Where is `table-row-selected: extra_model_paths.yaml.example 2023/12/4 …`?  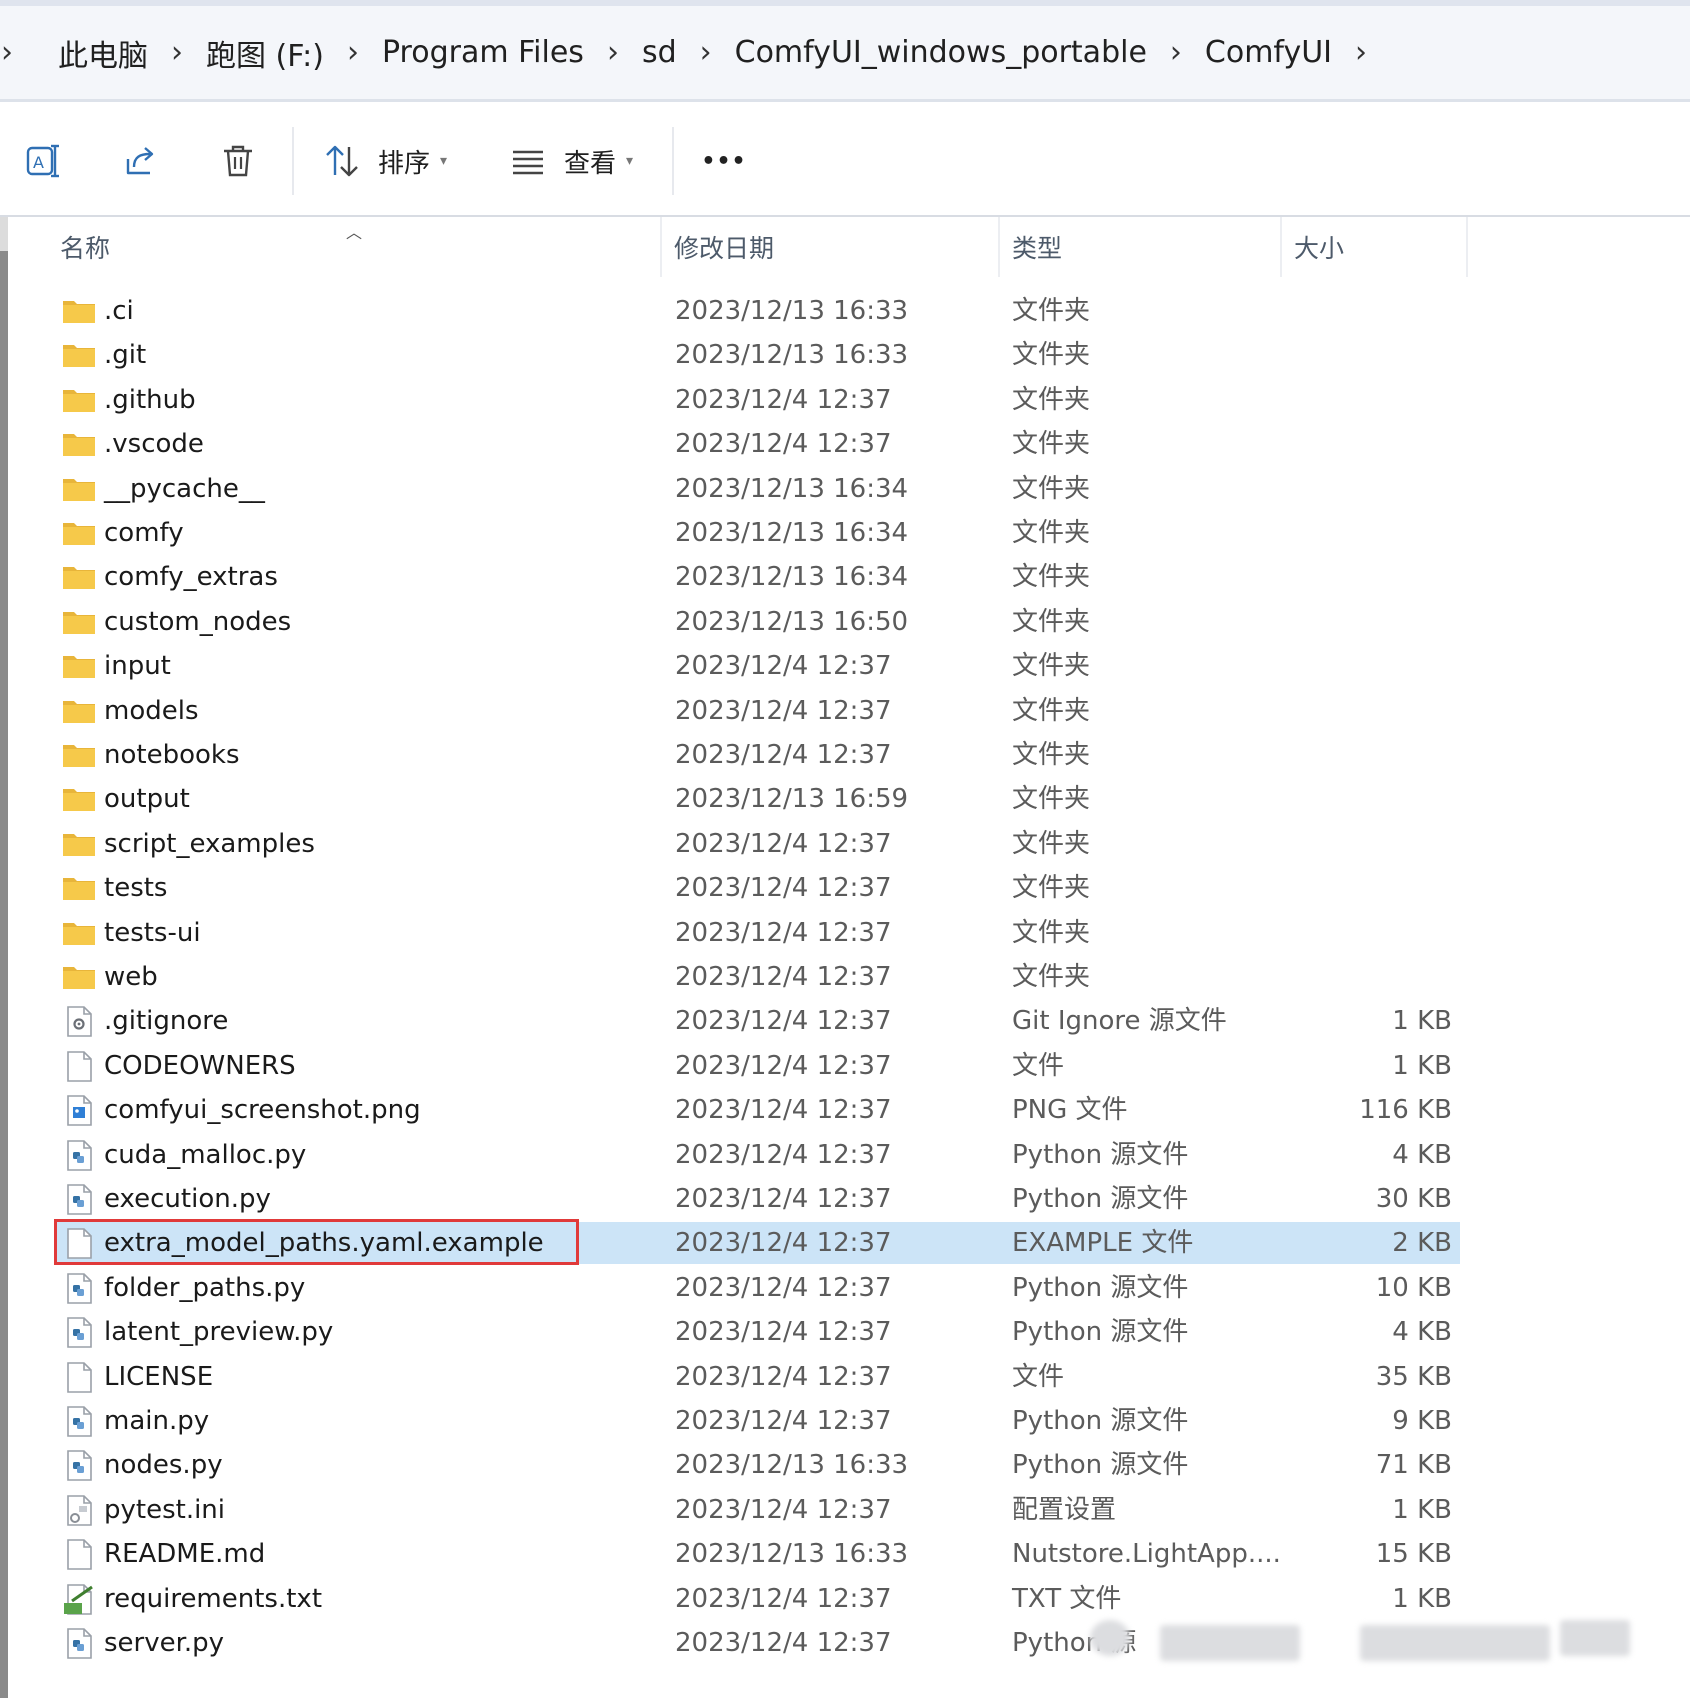
table-row-selected: extra_model_paths.yaml.example 2023/12/4 … is located at coordinates (845, 1242).